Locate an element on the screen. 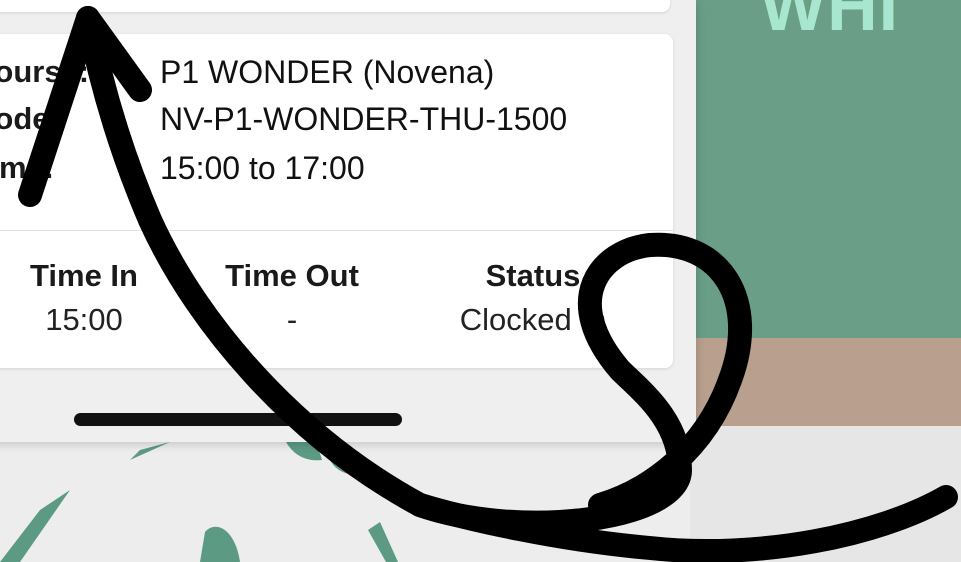 The image size is (961, 562). home-indicator is located at coordinates (238, 419).